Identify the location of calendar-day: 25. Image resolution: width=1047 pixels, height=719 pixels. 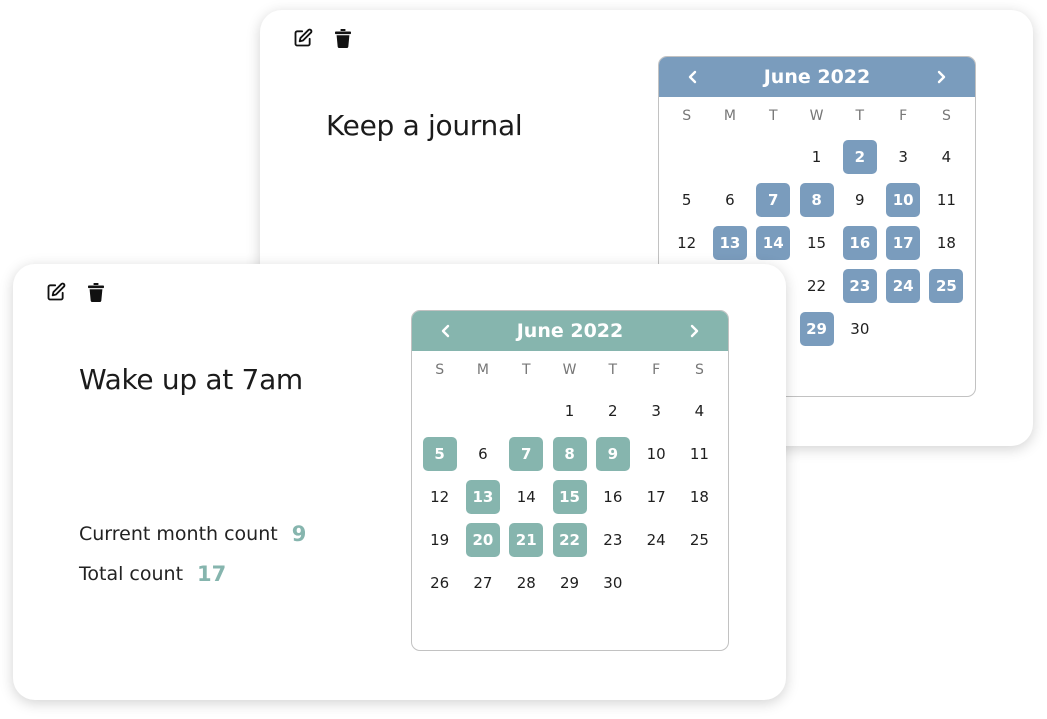
(699, 540).